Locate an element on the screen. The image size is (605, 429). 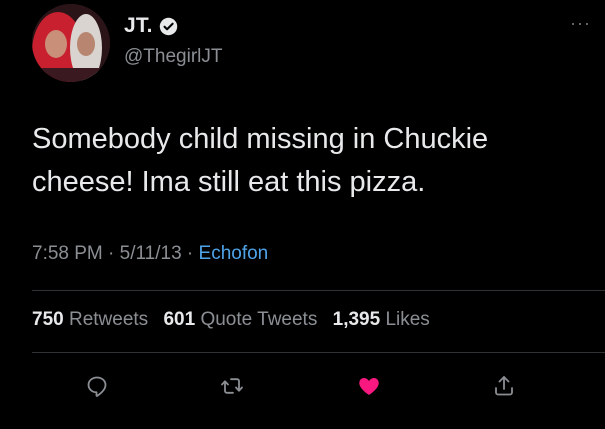
like-button is located at coordinates (369, 386).